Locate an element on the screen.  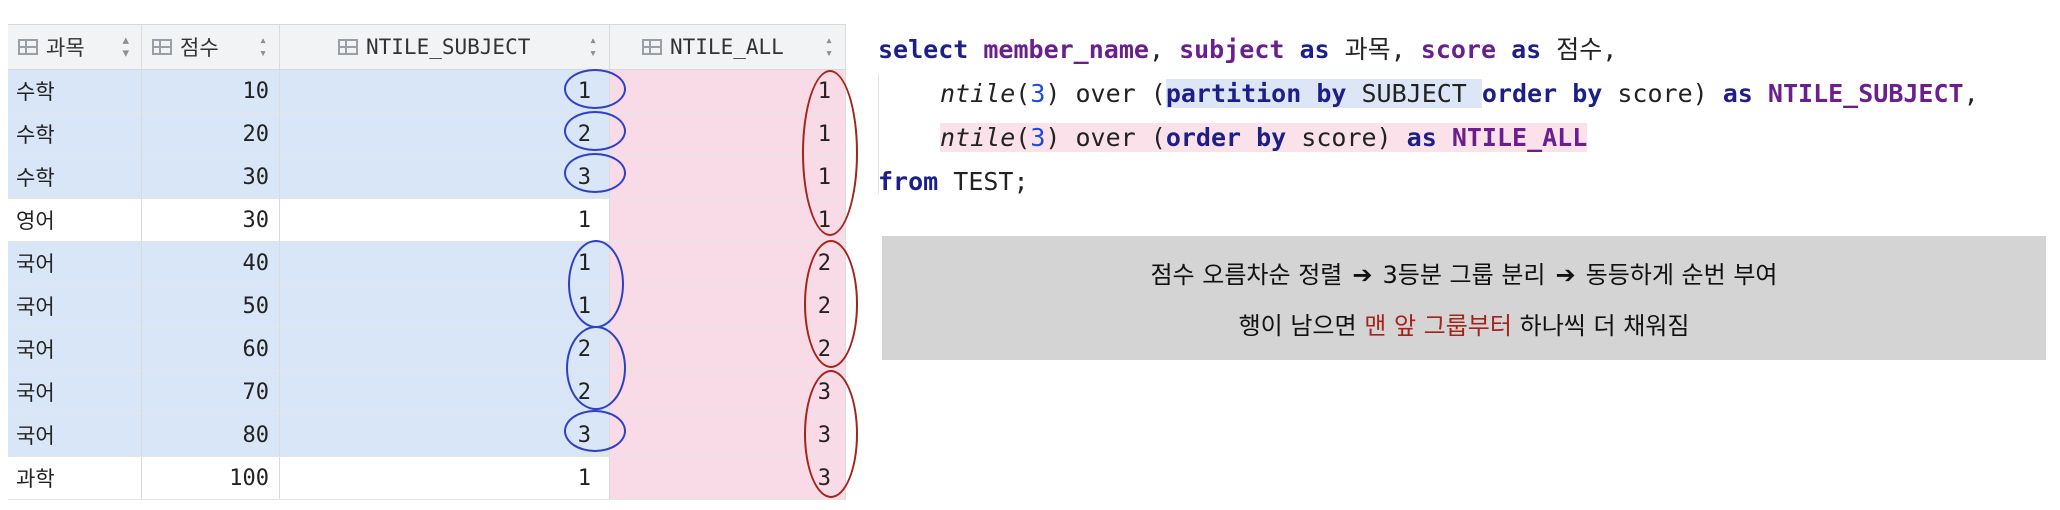
column-header-label: 점수 is located at coordinates (199, 48).